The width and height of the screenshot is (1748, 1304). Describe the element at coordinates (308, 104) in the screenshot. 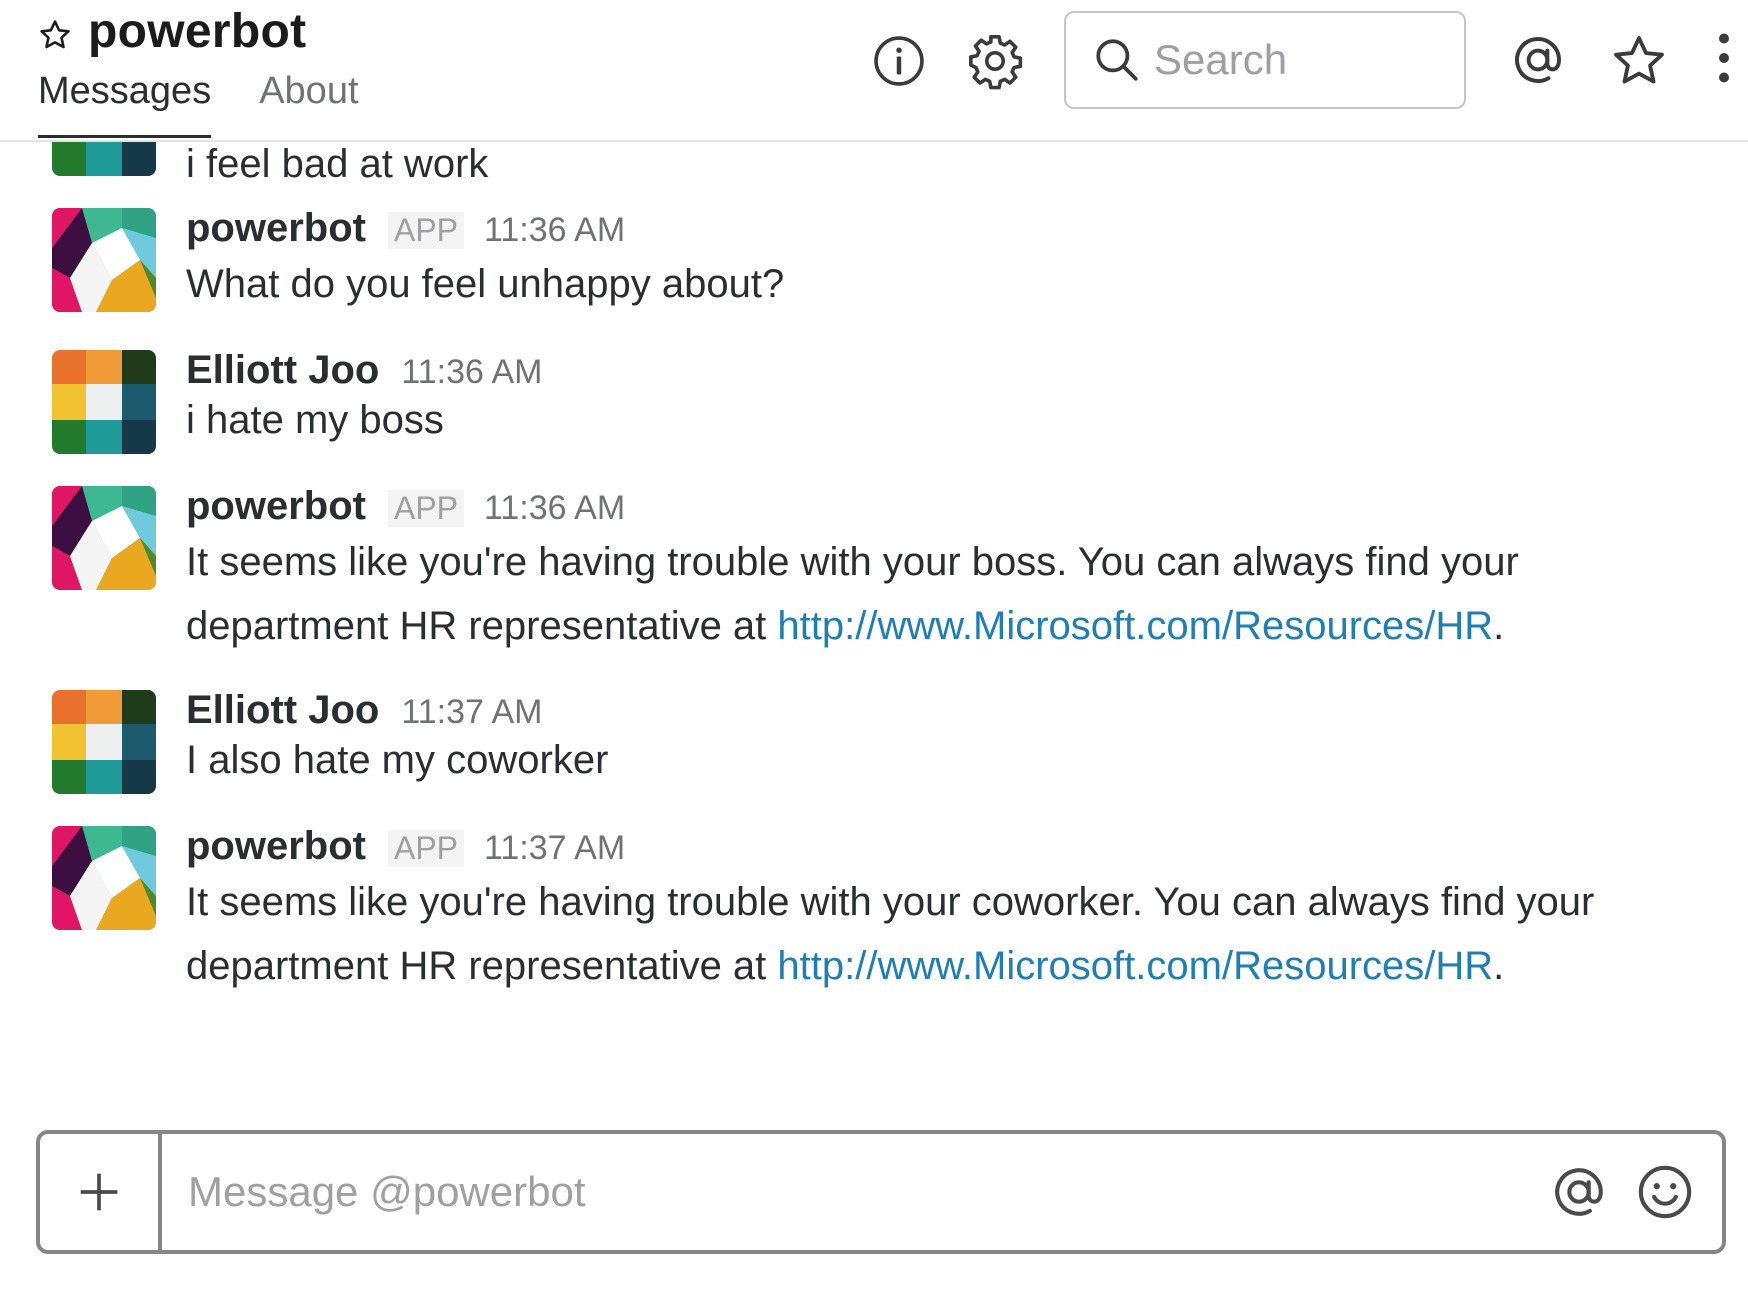

I see `tab-about: About` at that location.